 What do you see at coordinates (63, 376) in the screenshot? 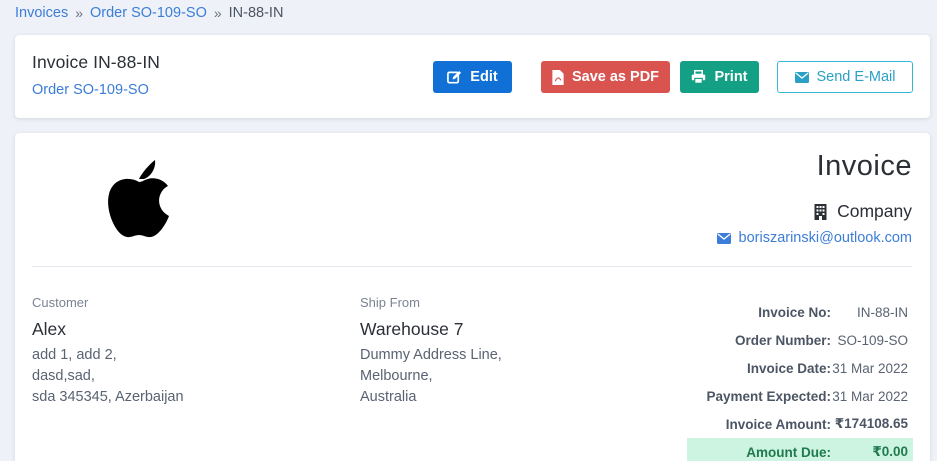
I see `customer-address-line: dasd,sad,` at bounding box center [63, 376].